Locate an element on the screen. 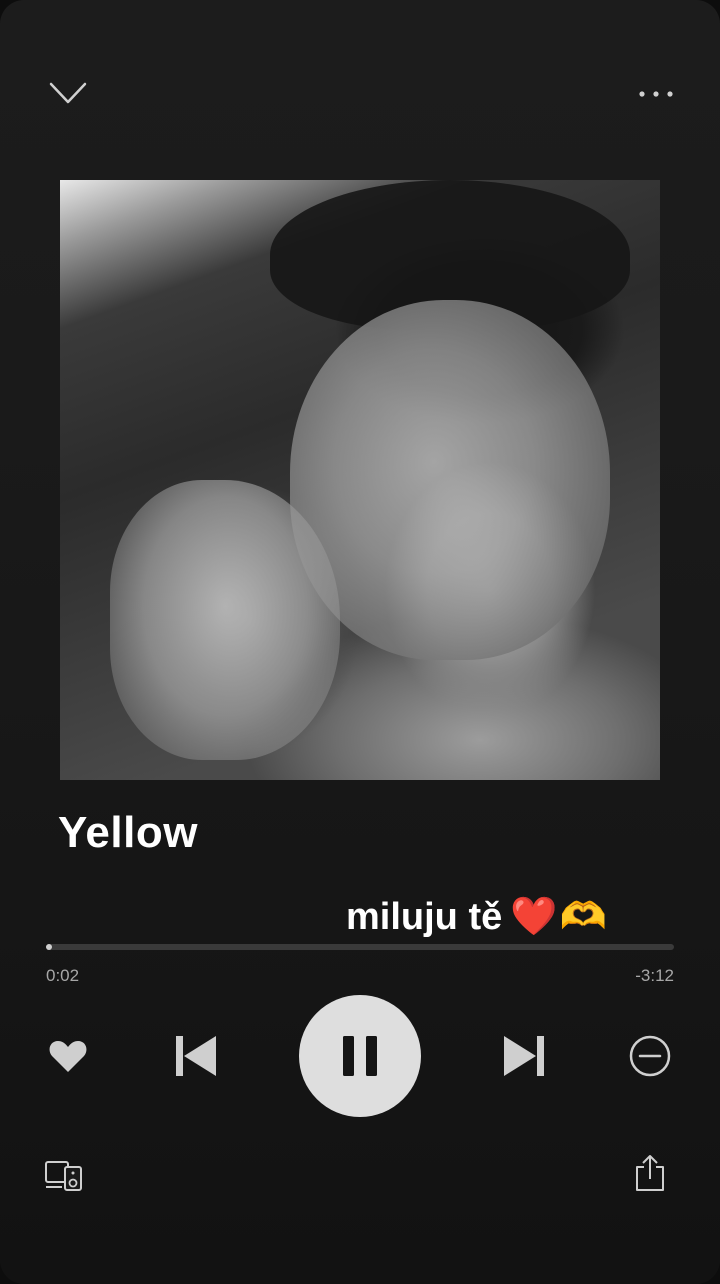  connect-devices-button is located at coordinates (64, 1176).